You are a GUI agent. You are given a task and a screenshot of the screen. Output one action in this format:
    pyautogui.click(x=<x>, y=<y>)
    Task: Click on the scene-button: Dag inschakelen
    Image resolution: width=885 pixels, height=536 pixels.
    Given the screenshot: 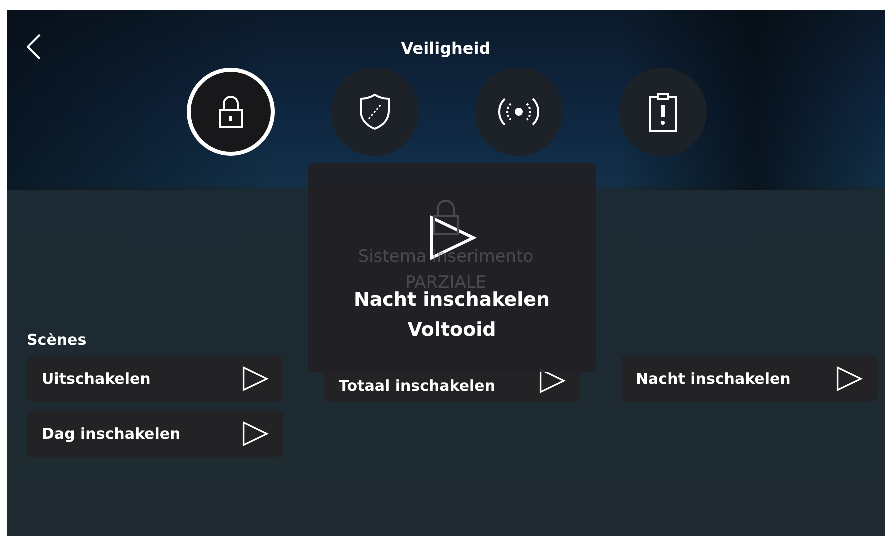 What is the action you would take?
    pyautogui.click(x=155, y=434)
    